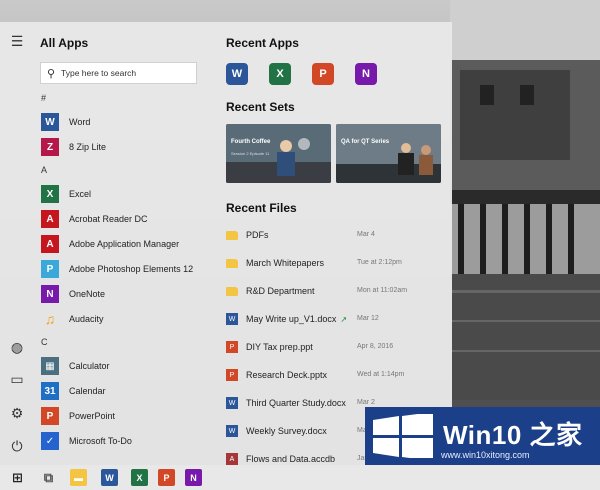 The height and width of the screenshot is (490, 600). I want to click on search-icon: ⚲, so click(51, 73).